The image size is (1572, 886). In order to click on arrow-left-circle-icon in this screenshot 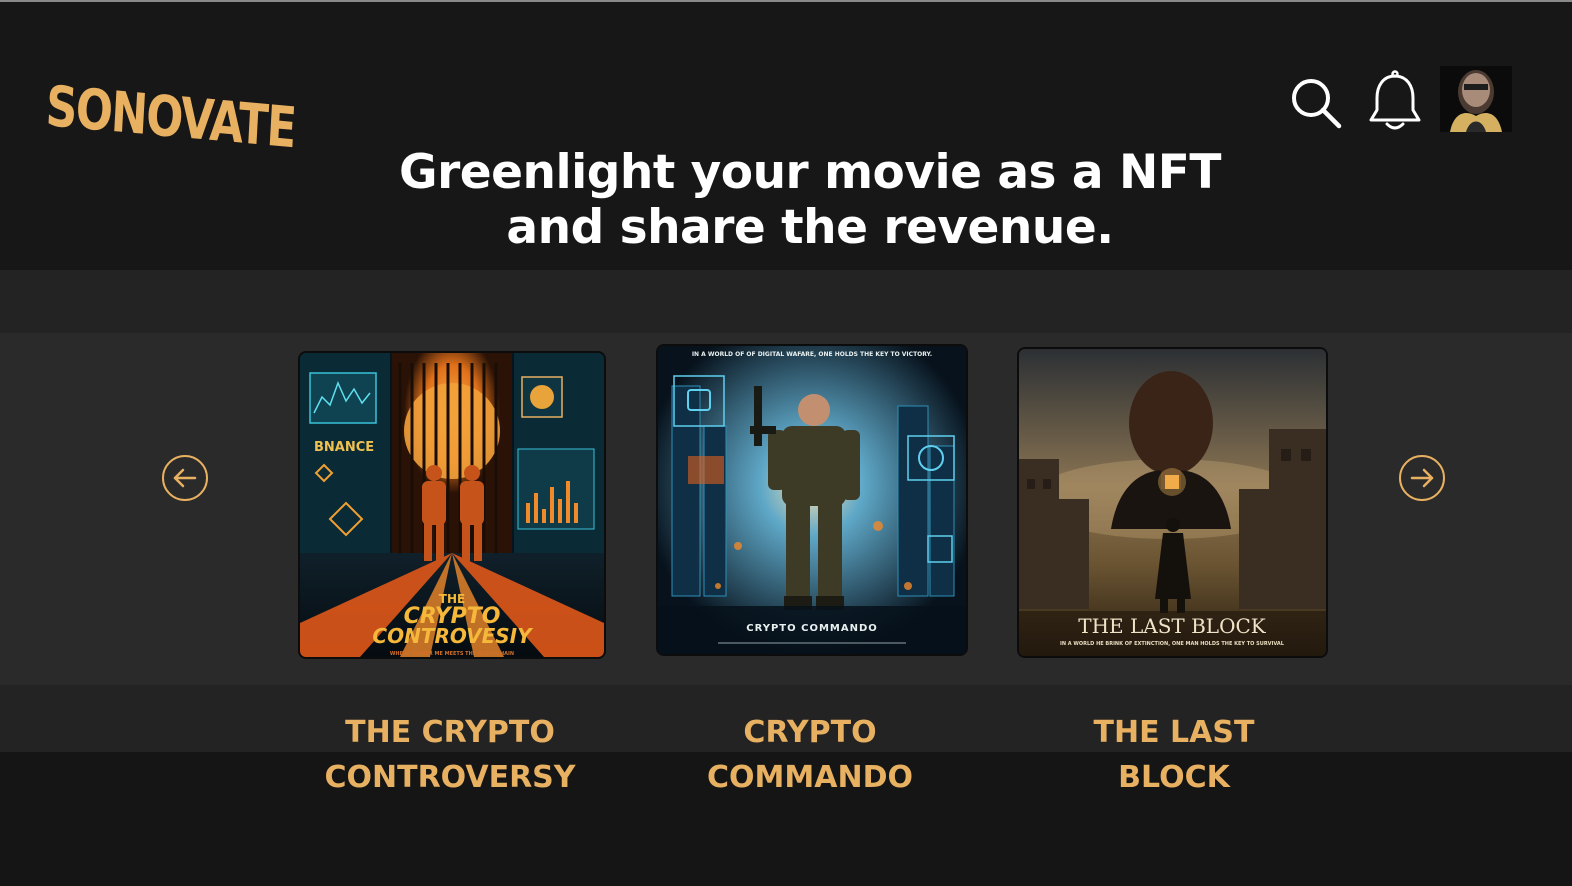, I will do `click(185, 478)`.